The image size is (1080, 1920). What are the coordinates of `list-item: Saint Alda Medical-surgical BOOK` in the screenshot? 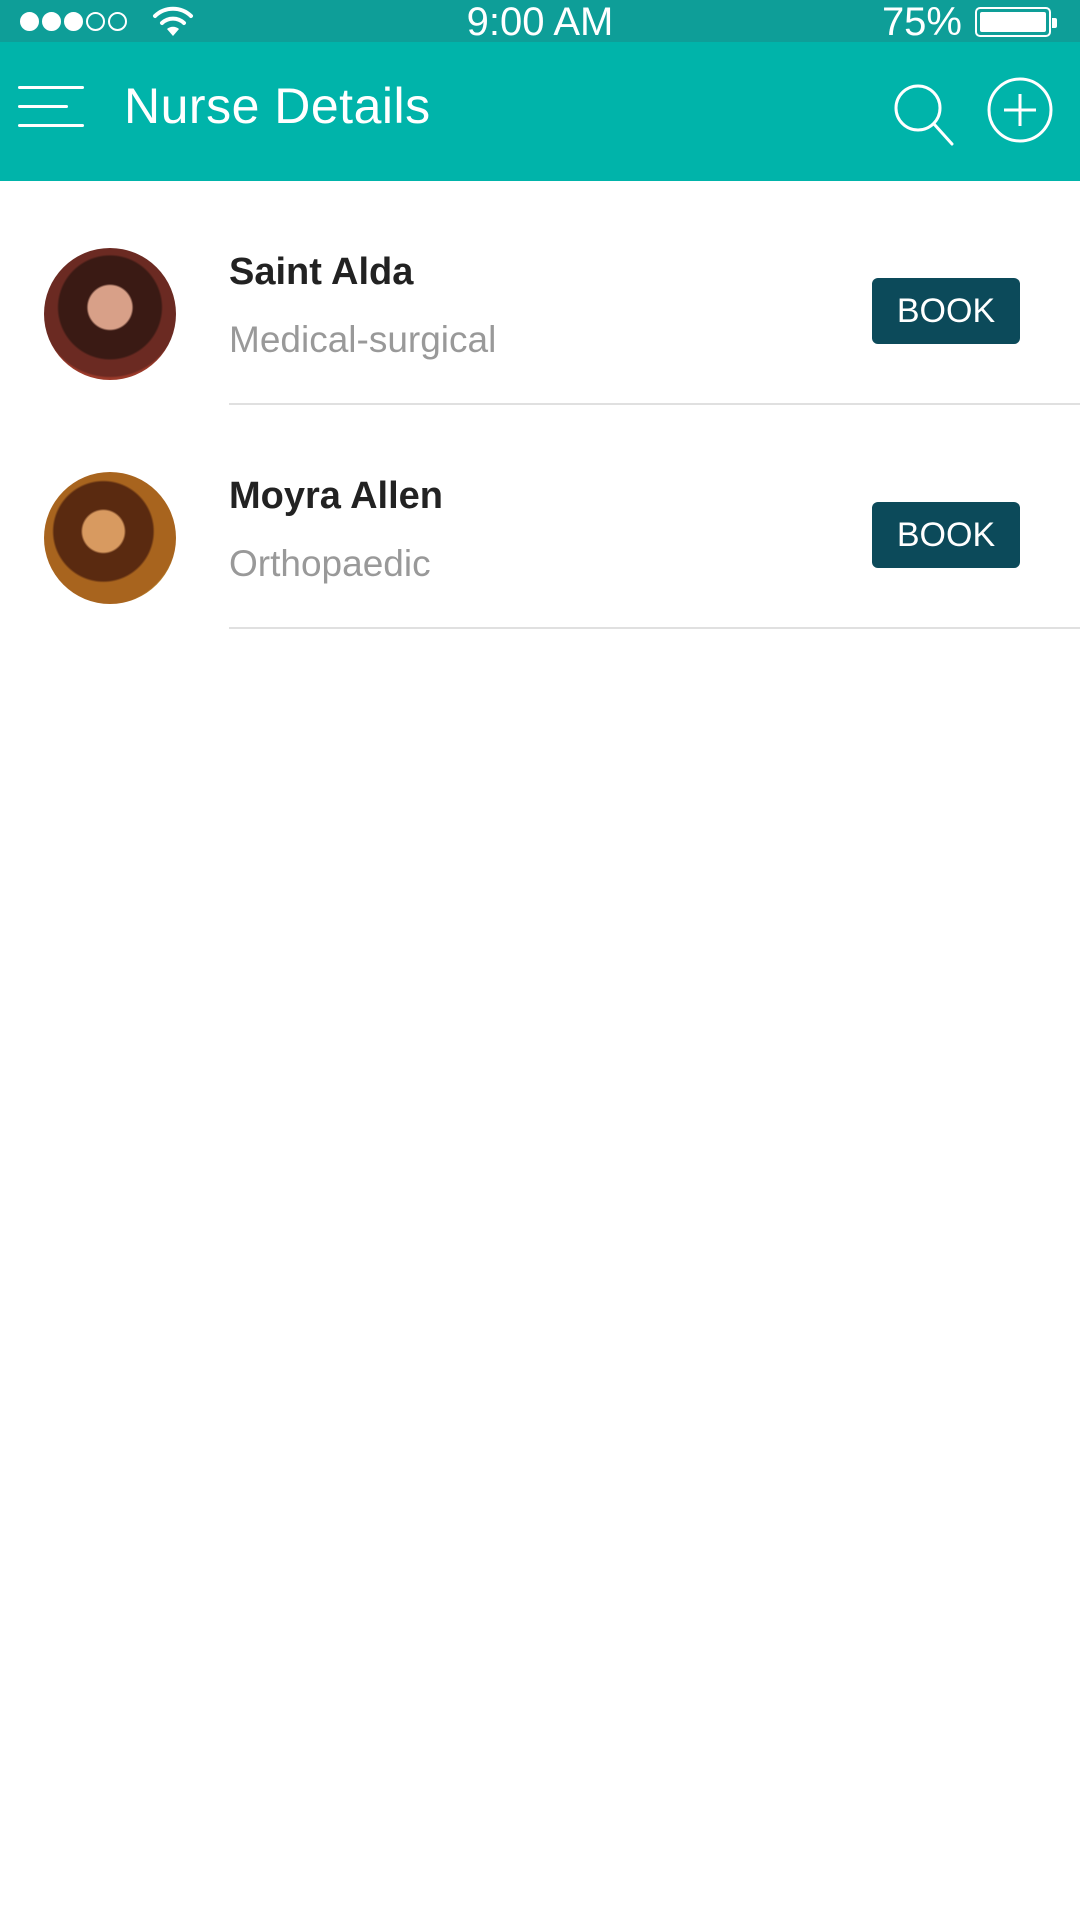 It's located at (540, 293).